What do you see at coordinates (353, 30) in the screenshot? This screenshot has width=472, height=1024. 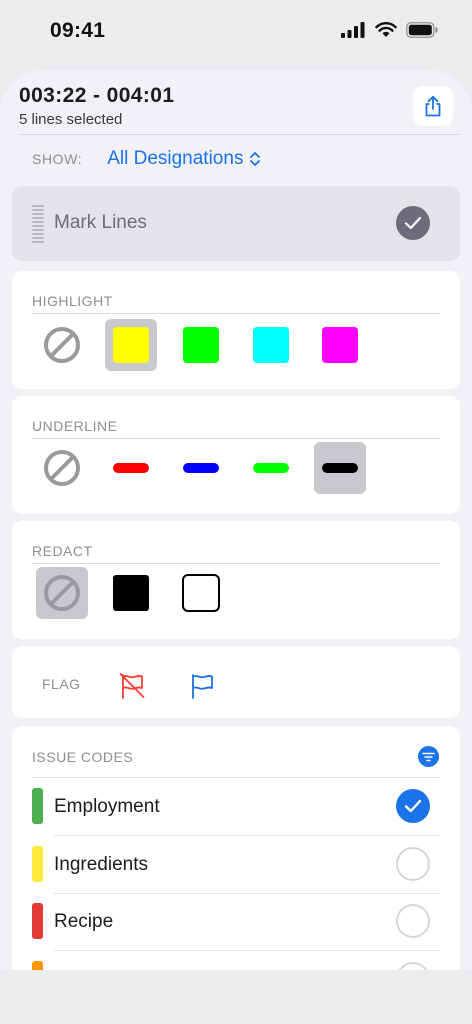 I see `cellular-signal-icon` at bounding box center [353, 30].